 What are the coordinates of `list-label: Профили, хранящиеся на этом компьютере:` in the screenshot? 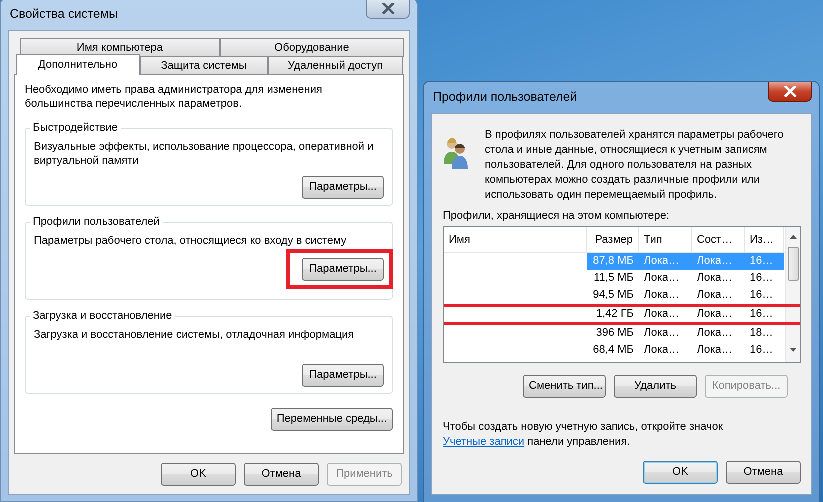 It's located at (557, 216).